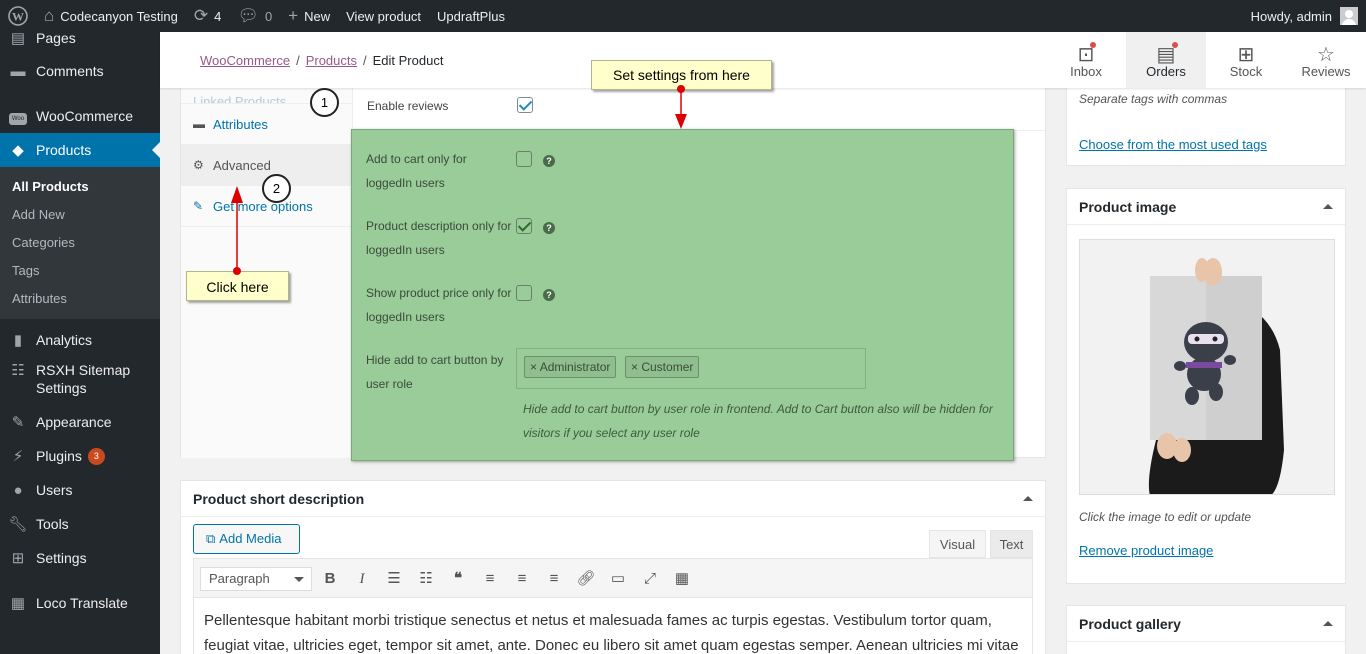 The height and width of the screenshot is (654, 1366). What do you see at coordinates (383, 16) in the screenshot?
I see `view-product-link: View product` at bounding box center [383, 16].